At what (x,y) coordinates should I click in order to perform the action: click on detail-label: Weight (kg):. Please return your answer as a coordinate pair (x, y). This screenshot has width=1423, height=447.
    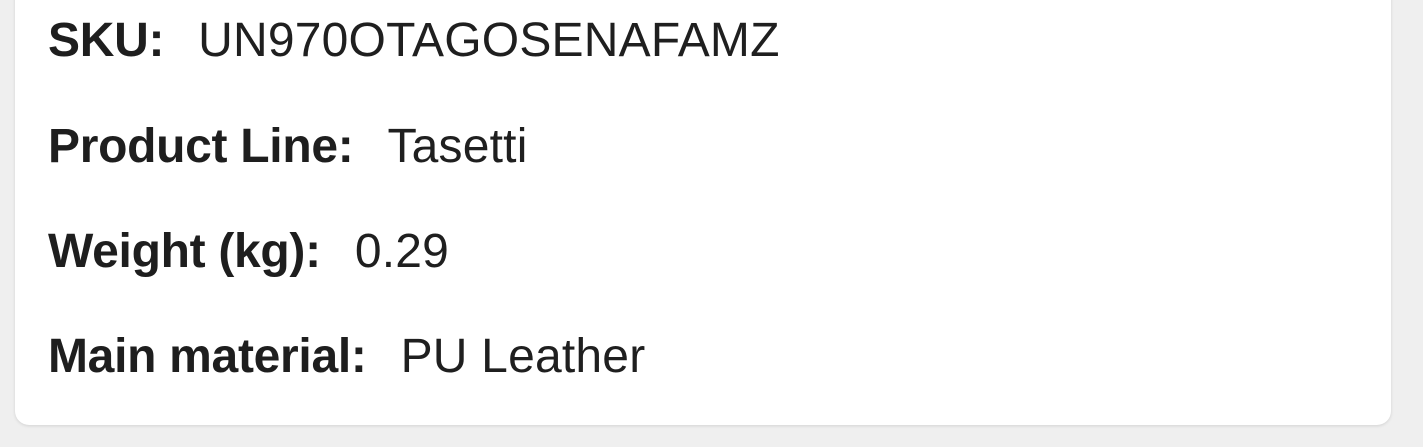
    Looking at the image, I should click on (184, 251).